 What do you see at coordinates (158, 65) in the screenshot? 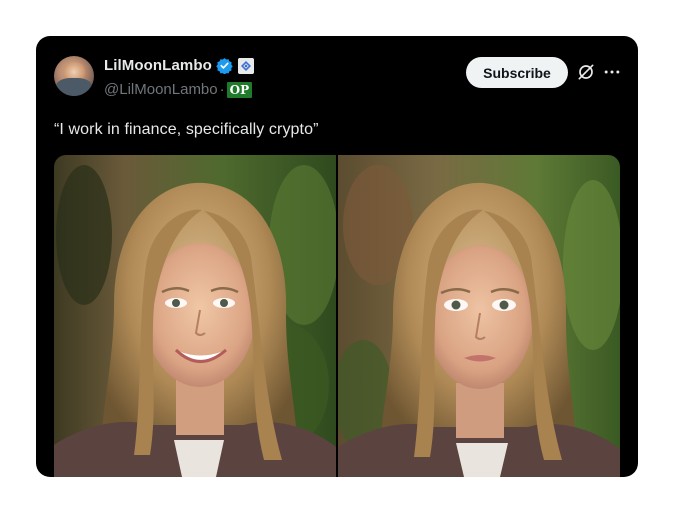
I see `display-name: LilMoonLambo` at bounding box center [158, 65].